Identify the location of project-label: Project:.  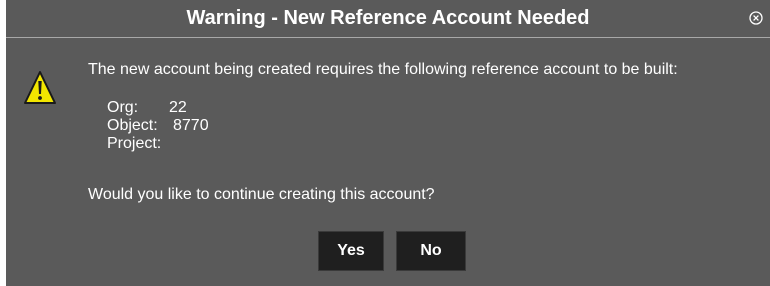
(134, 143).